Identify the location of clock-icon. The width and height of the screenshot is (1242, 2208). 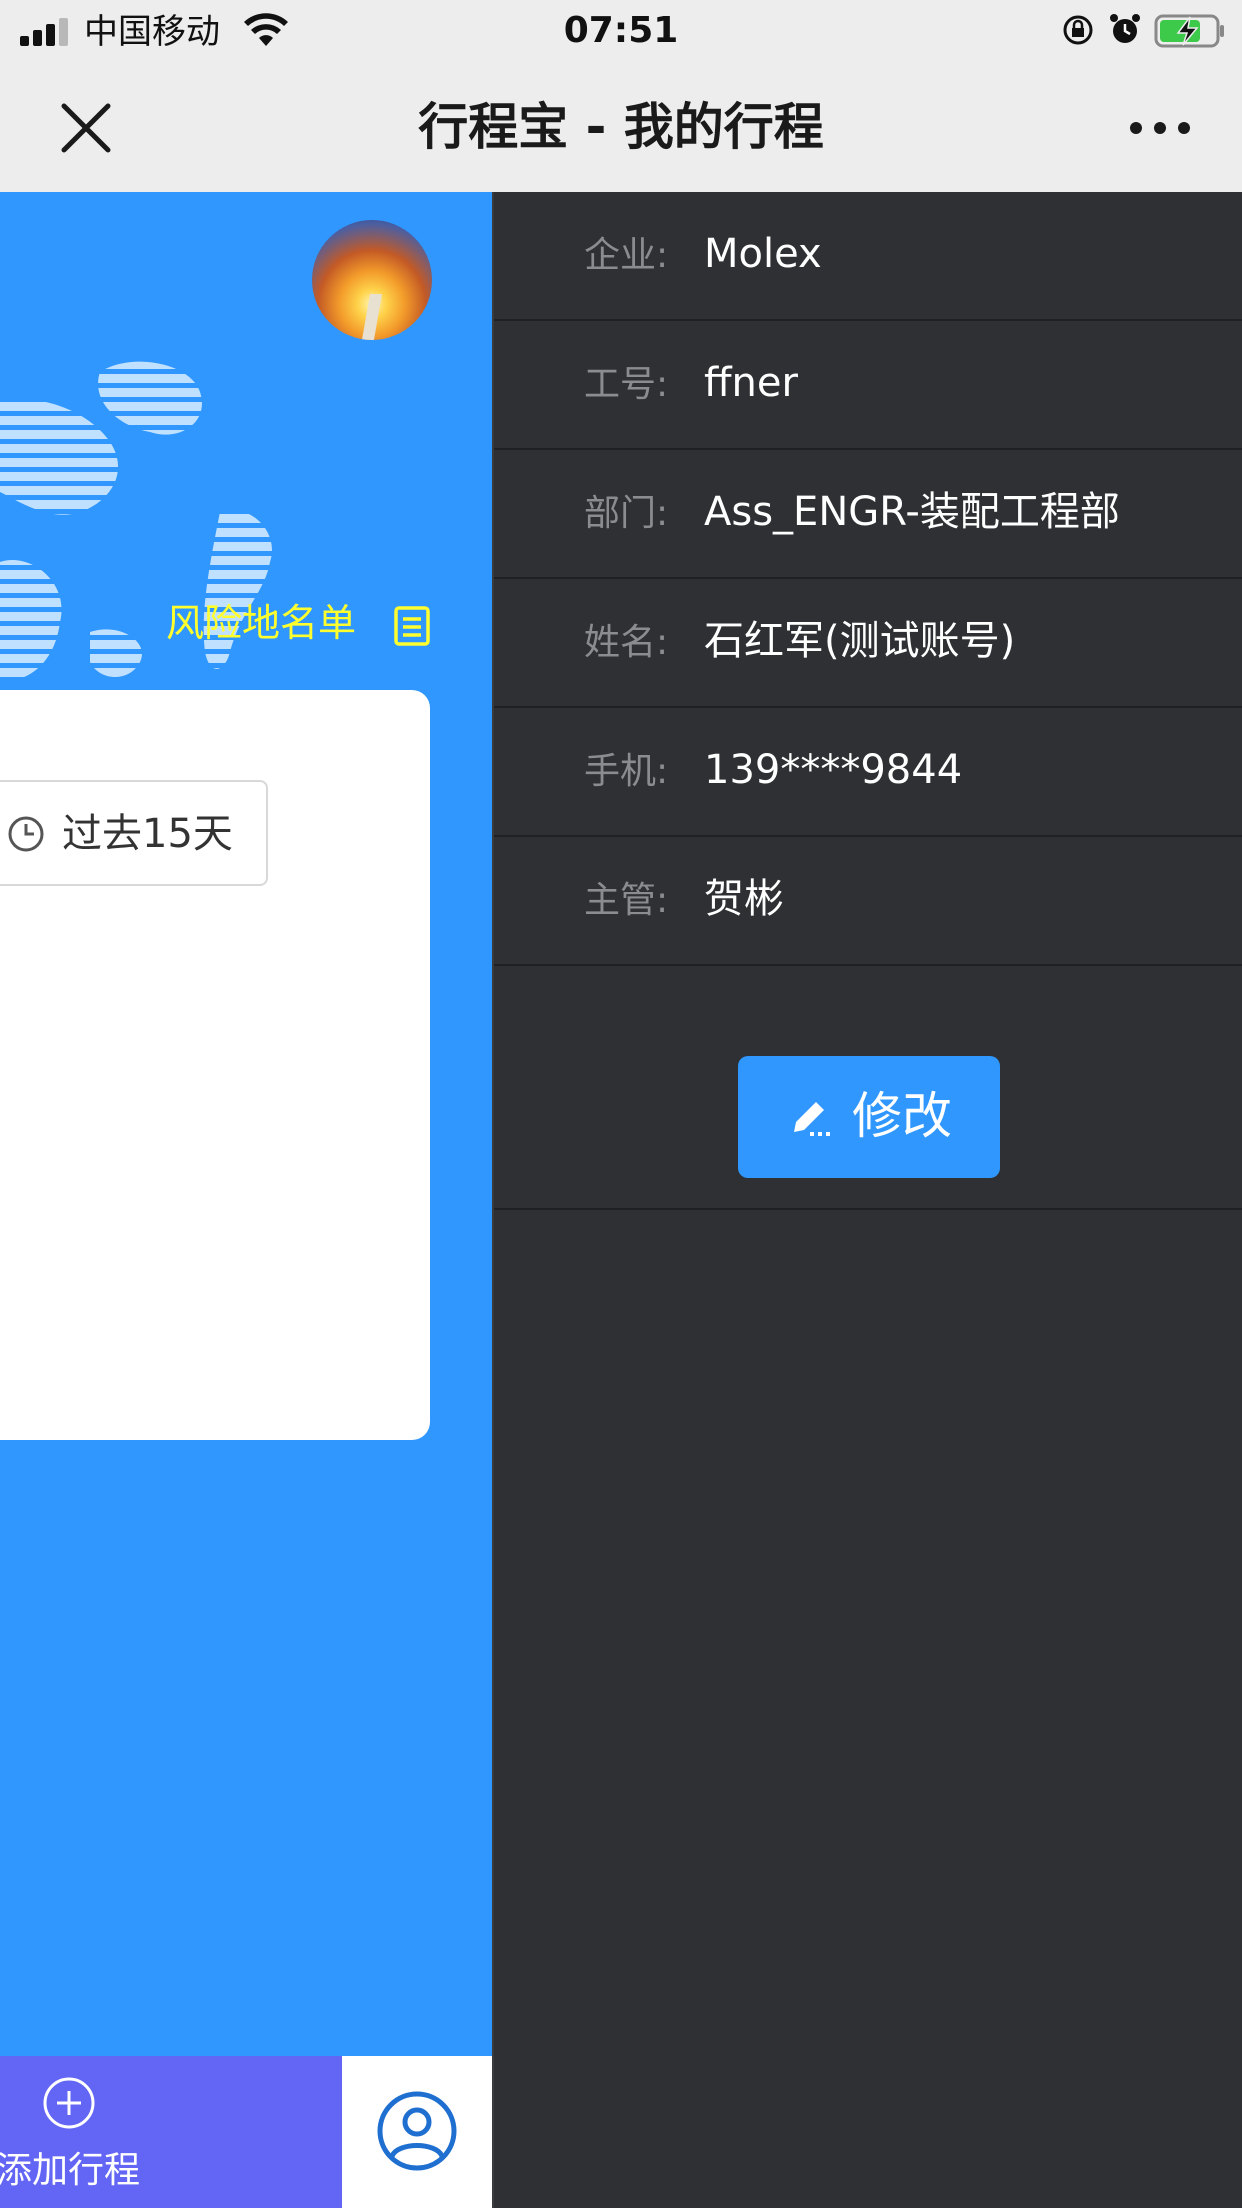
(26, 834).